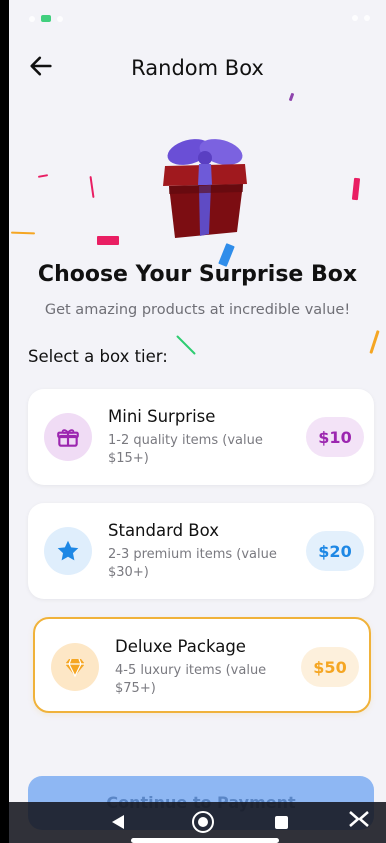  I want to click on wifi-icon, so click(60, 18).